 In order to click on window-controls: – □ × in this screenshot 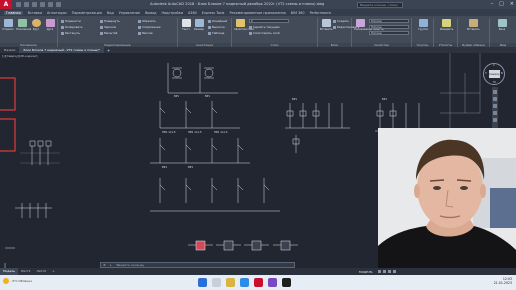, I will do `click(502, 4)`.